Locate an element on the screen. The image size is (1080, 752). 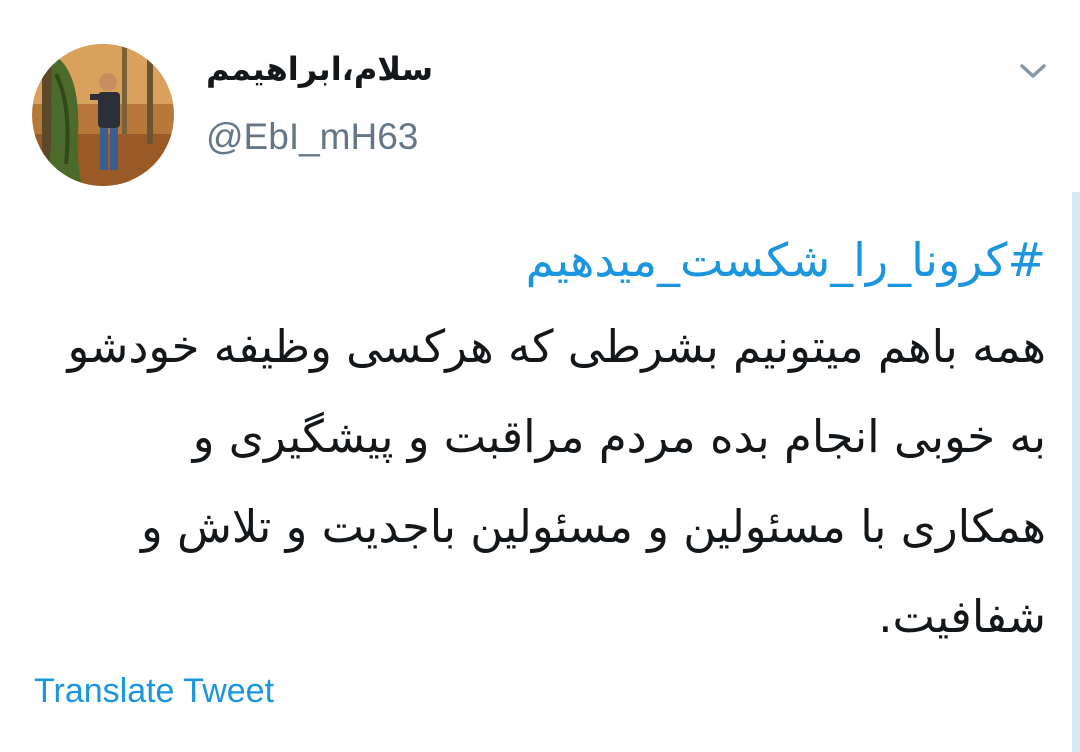
translate-tweet-link: Translate Tweet is located at coordinates (154, 691).